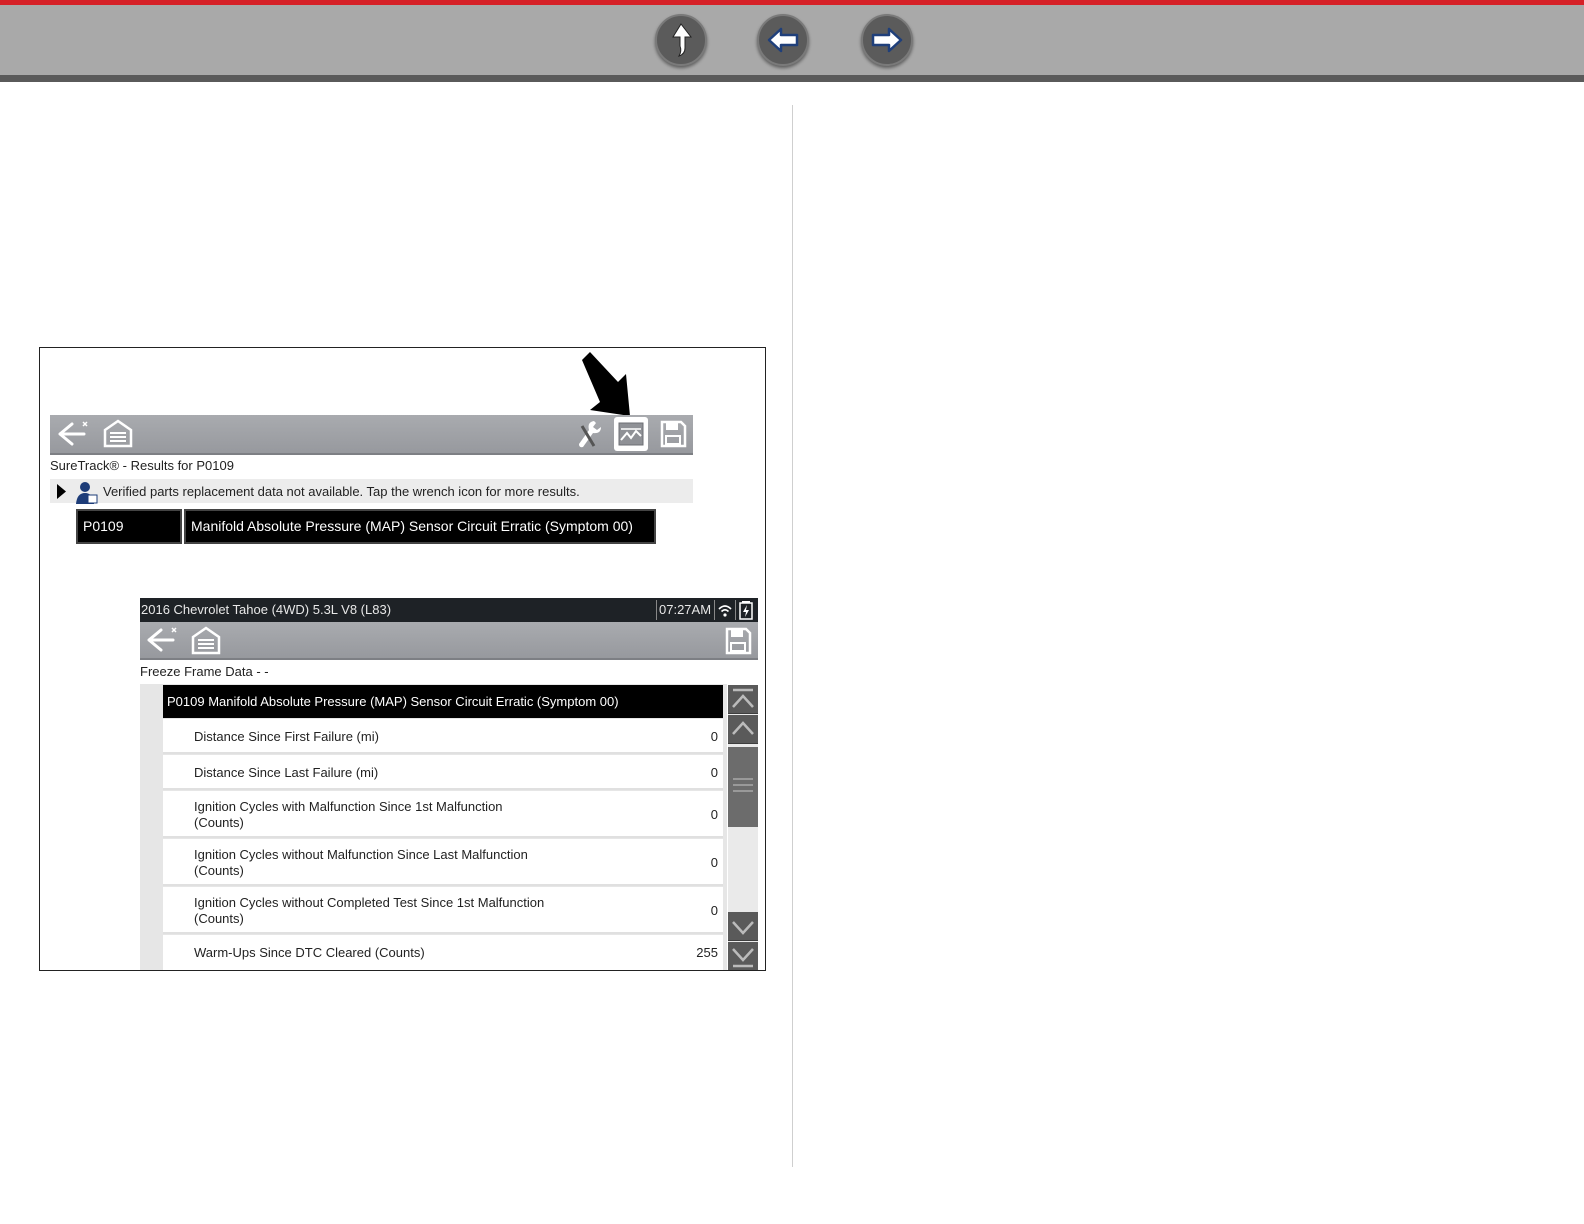  I want to click on table-row: Distance Since Last Failure (mi) 0, so click(443, 772).